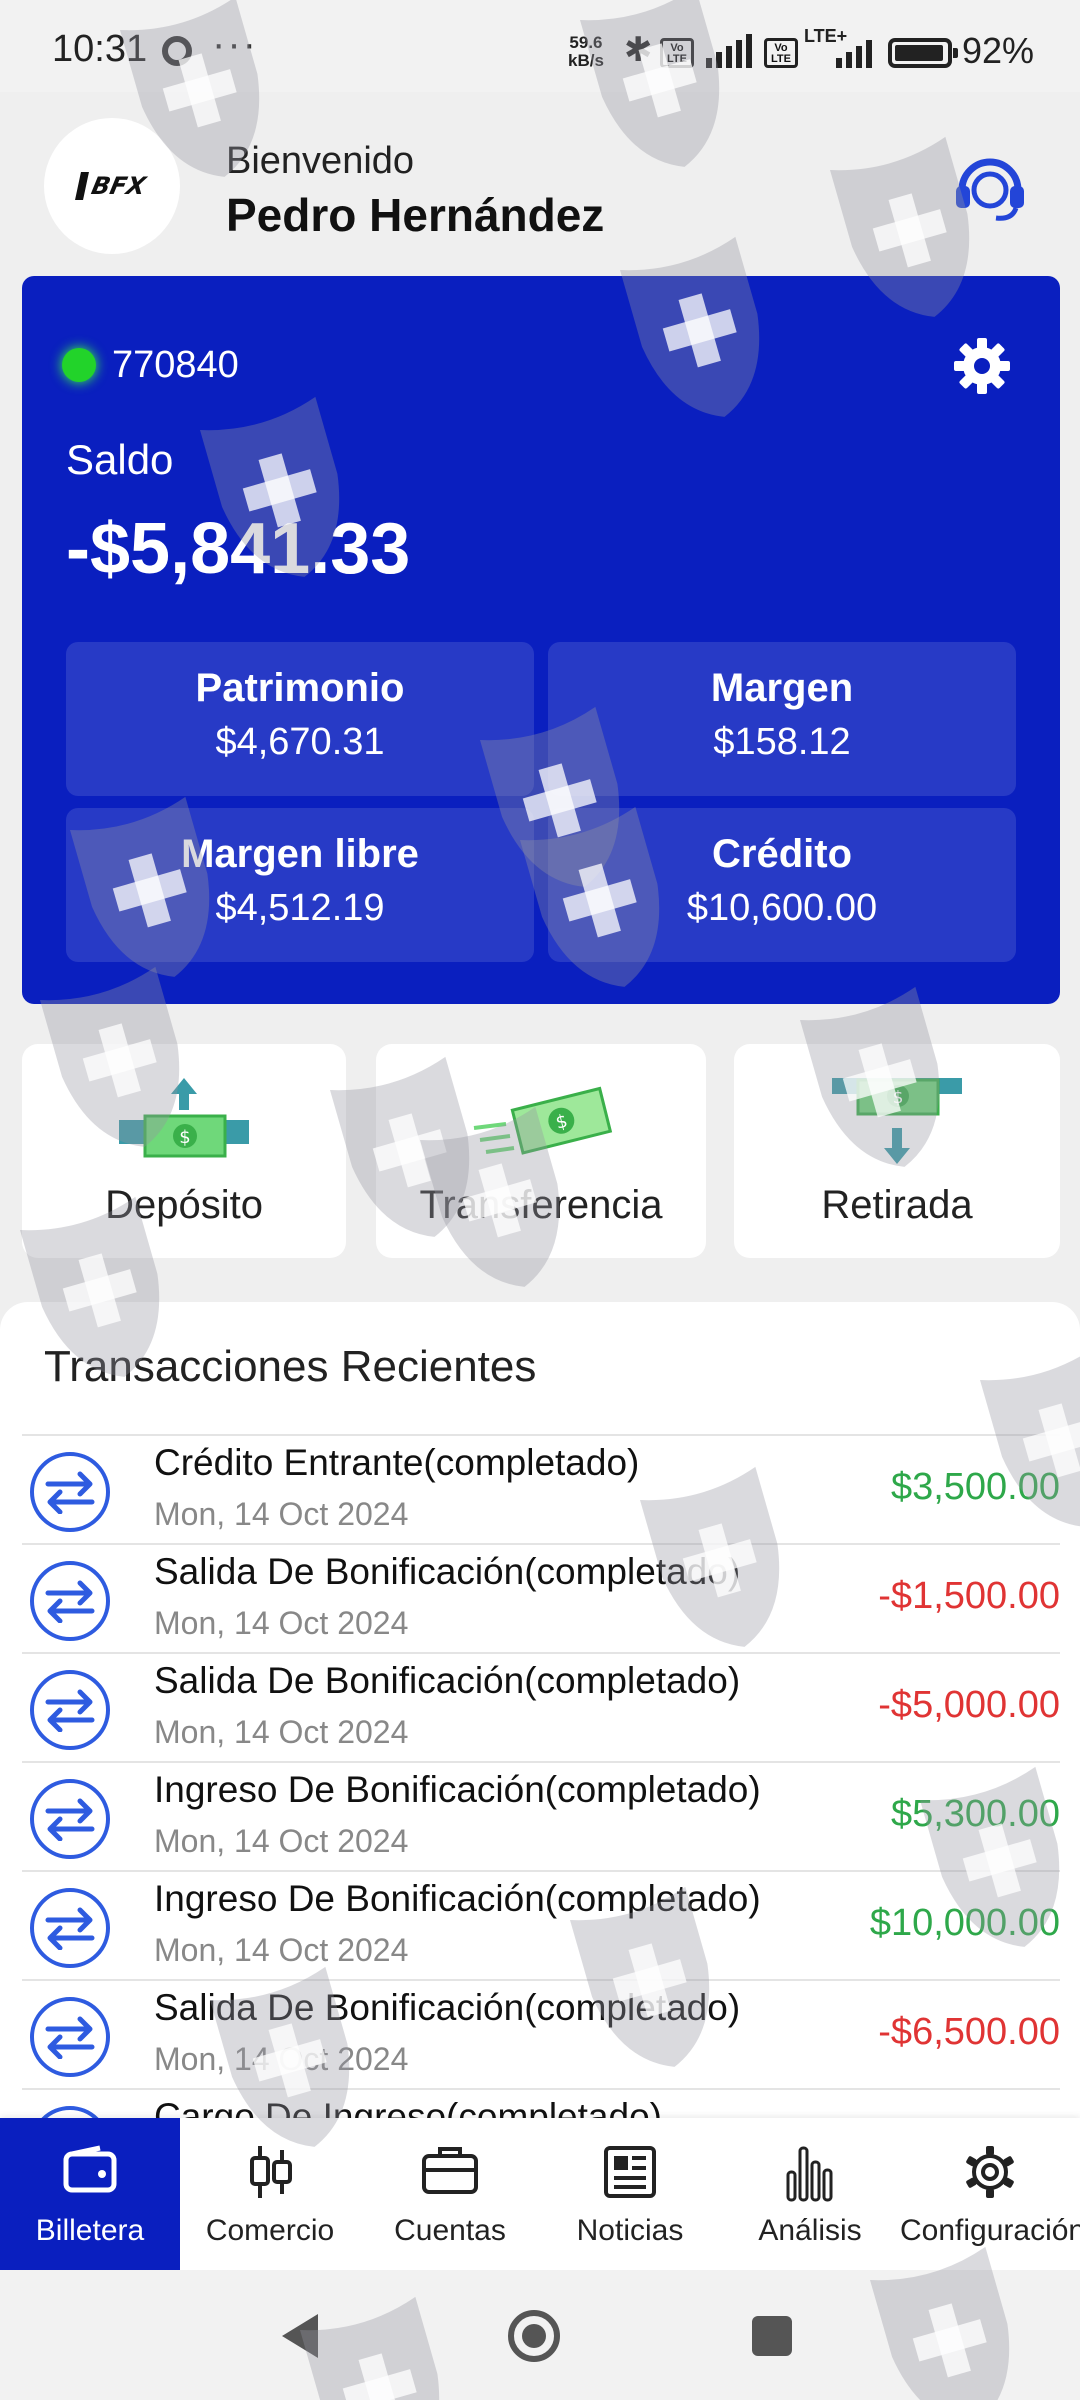 Image resolution: width=1080 pixels, height=2400 pixels. What do you see at coordinates (897, 1121) in the screenshot?
I see `withdraw-icon: $` at bounding box center [897, 1121].